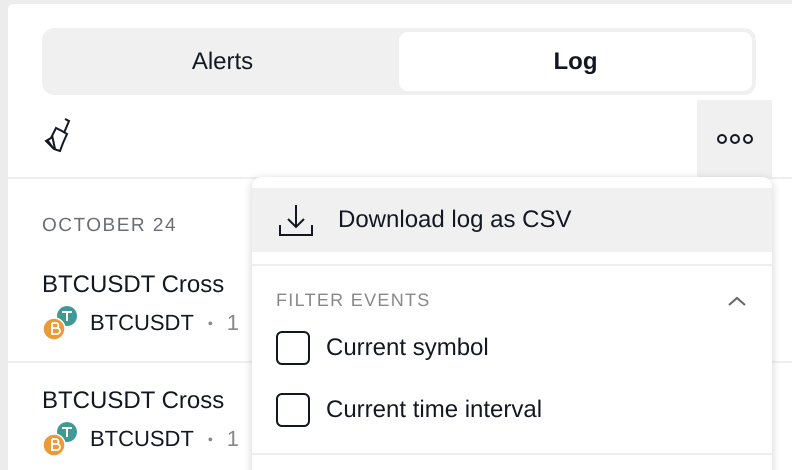 The height and width of the screenshot is (470, 792). What do you see at coordinates (296, 220) in the screenshot?
I see `download-icon` at bounding box center [296, 220].